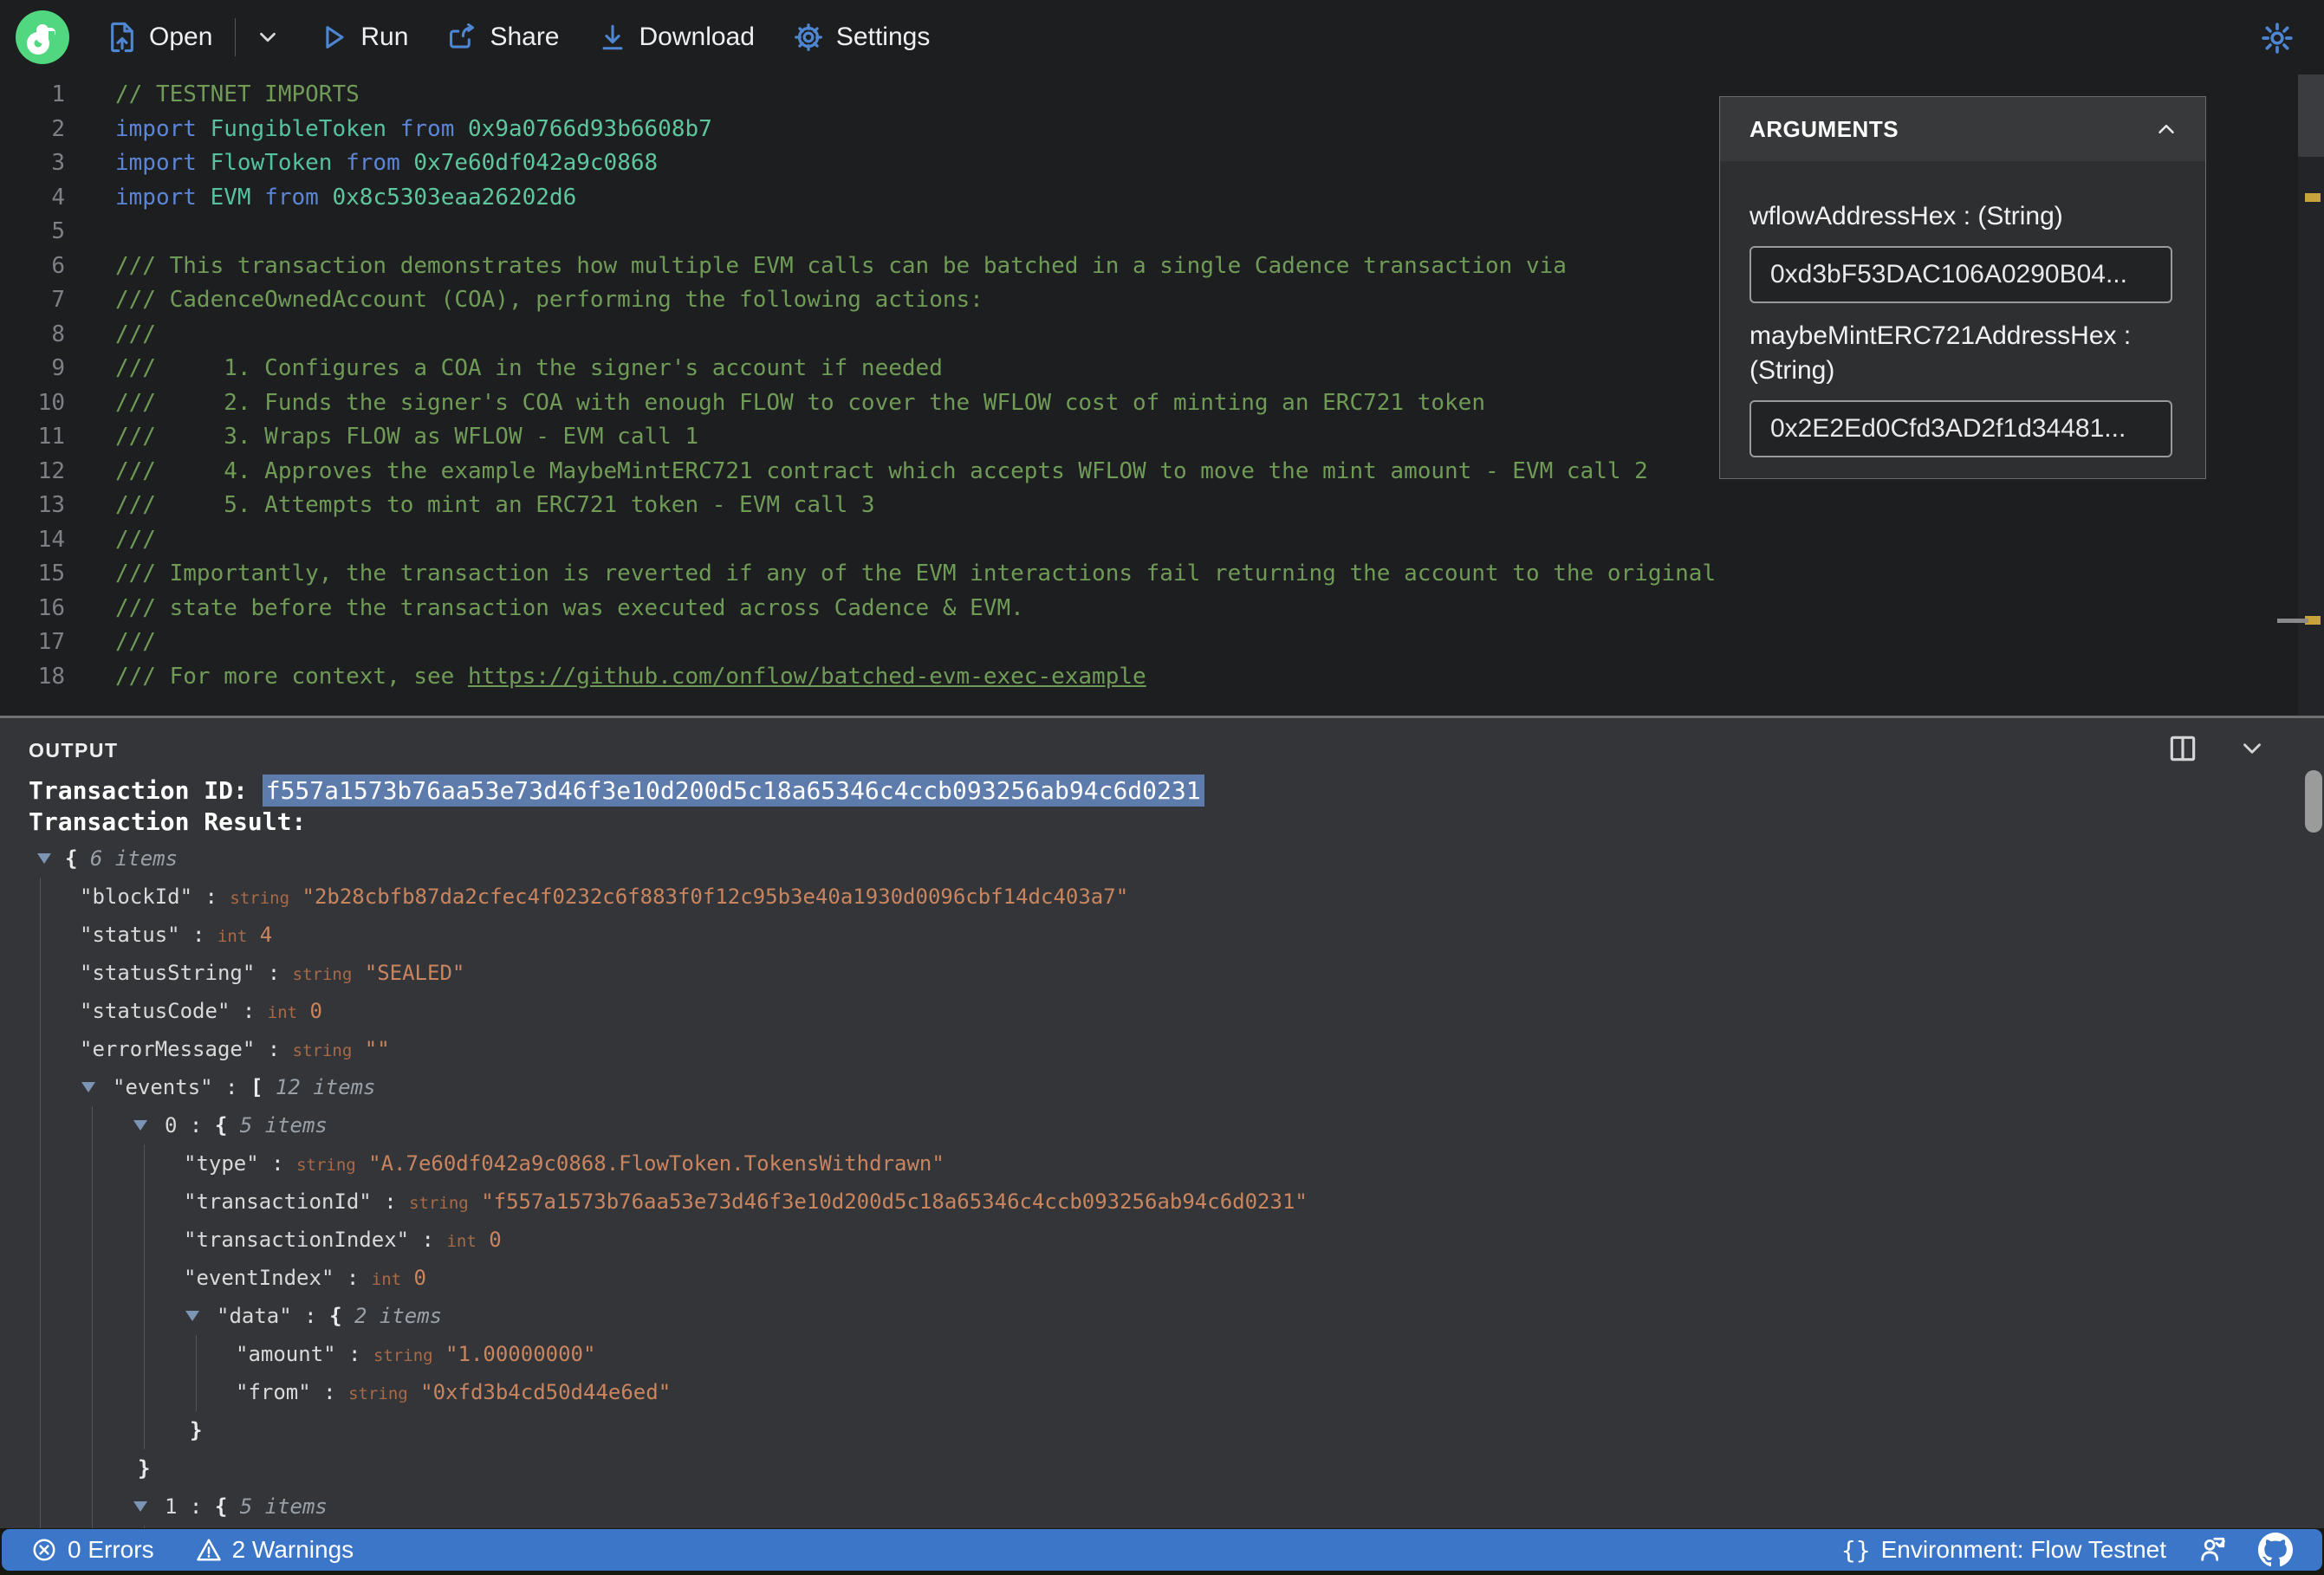 This screenshot has height=1575, width=2324. Describe the element at coordinates (407, 437) in the screenshot. I see `code-token: /// 3. Wraps FLOW as WFLOW - EVM call 1` at that location.